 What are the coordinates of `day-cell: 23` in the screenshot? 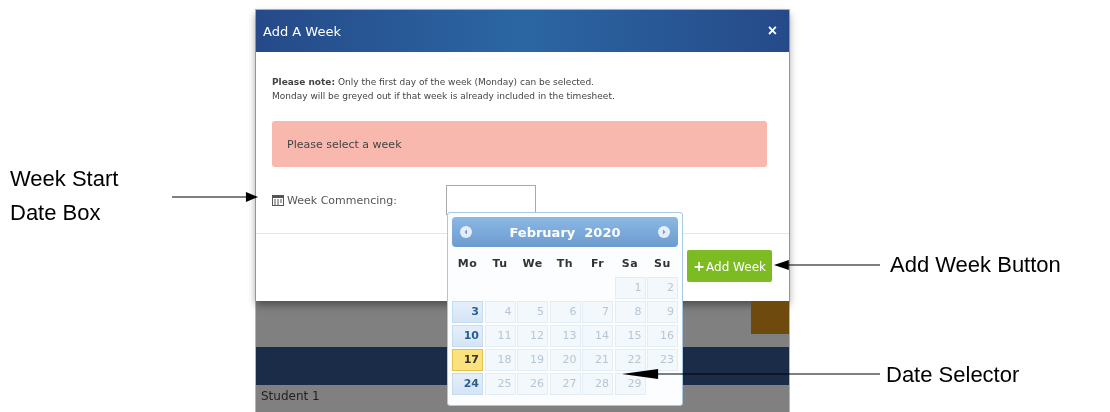 It's located at (662, 360).